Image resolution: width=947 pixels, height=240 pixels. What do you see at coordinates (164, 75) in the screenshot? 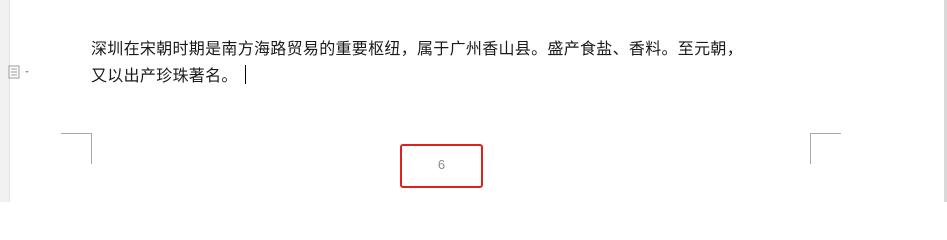
I see `paragraph-line-text: 又以出产珍珠著名。` at bounding box center [164, 75].